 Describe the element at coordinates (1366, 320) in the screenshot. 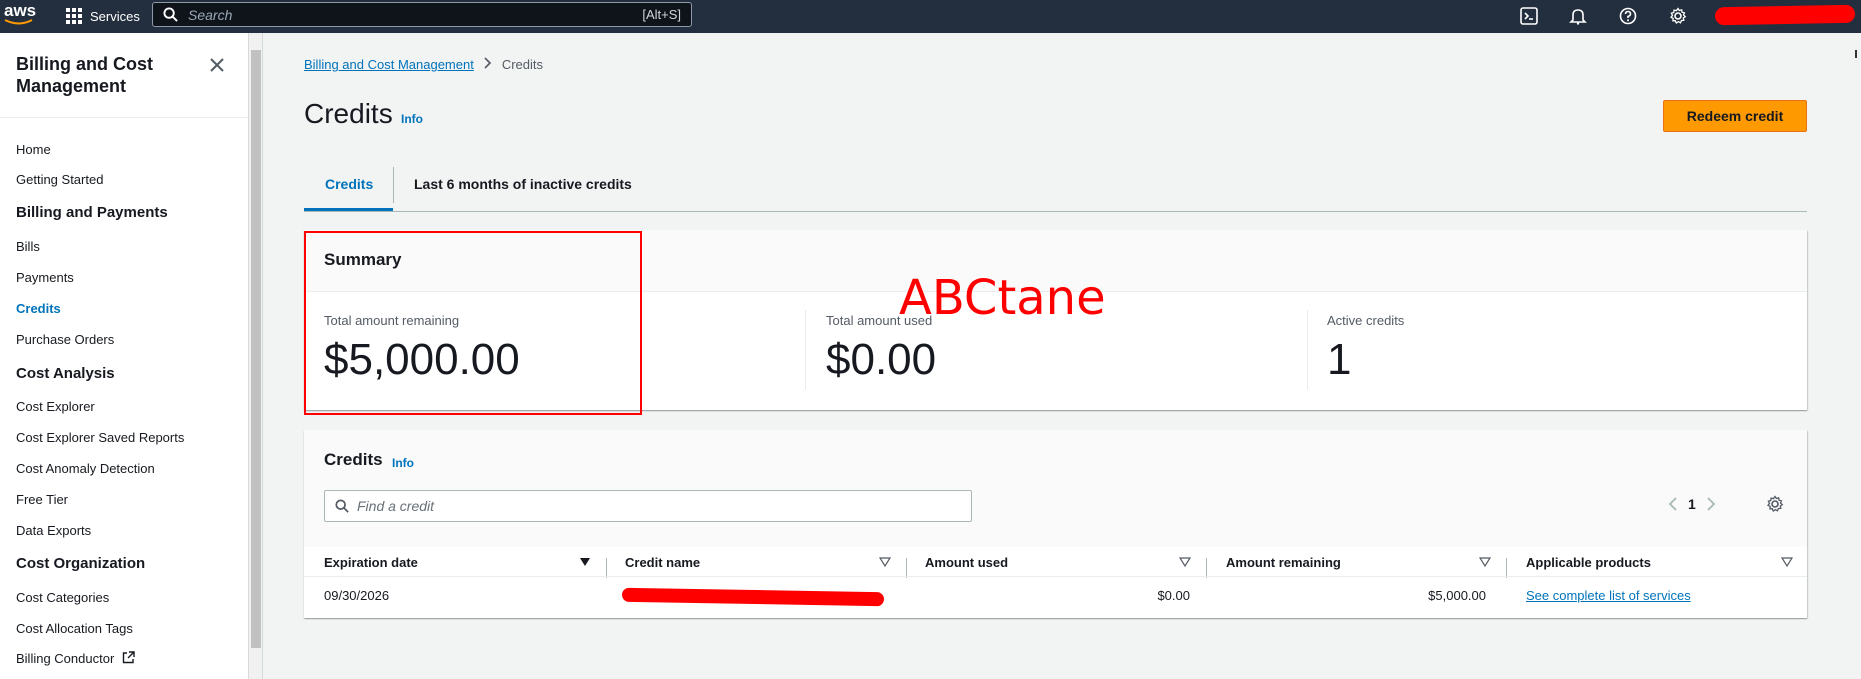

I see `metric-label-active-credits: Active credits` at that location.